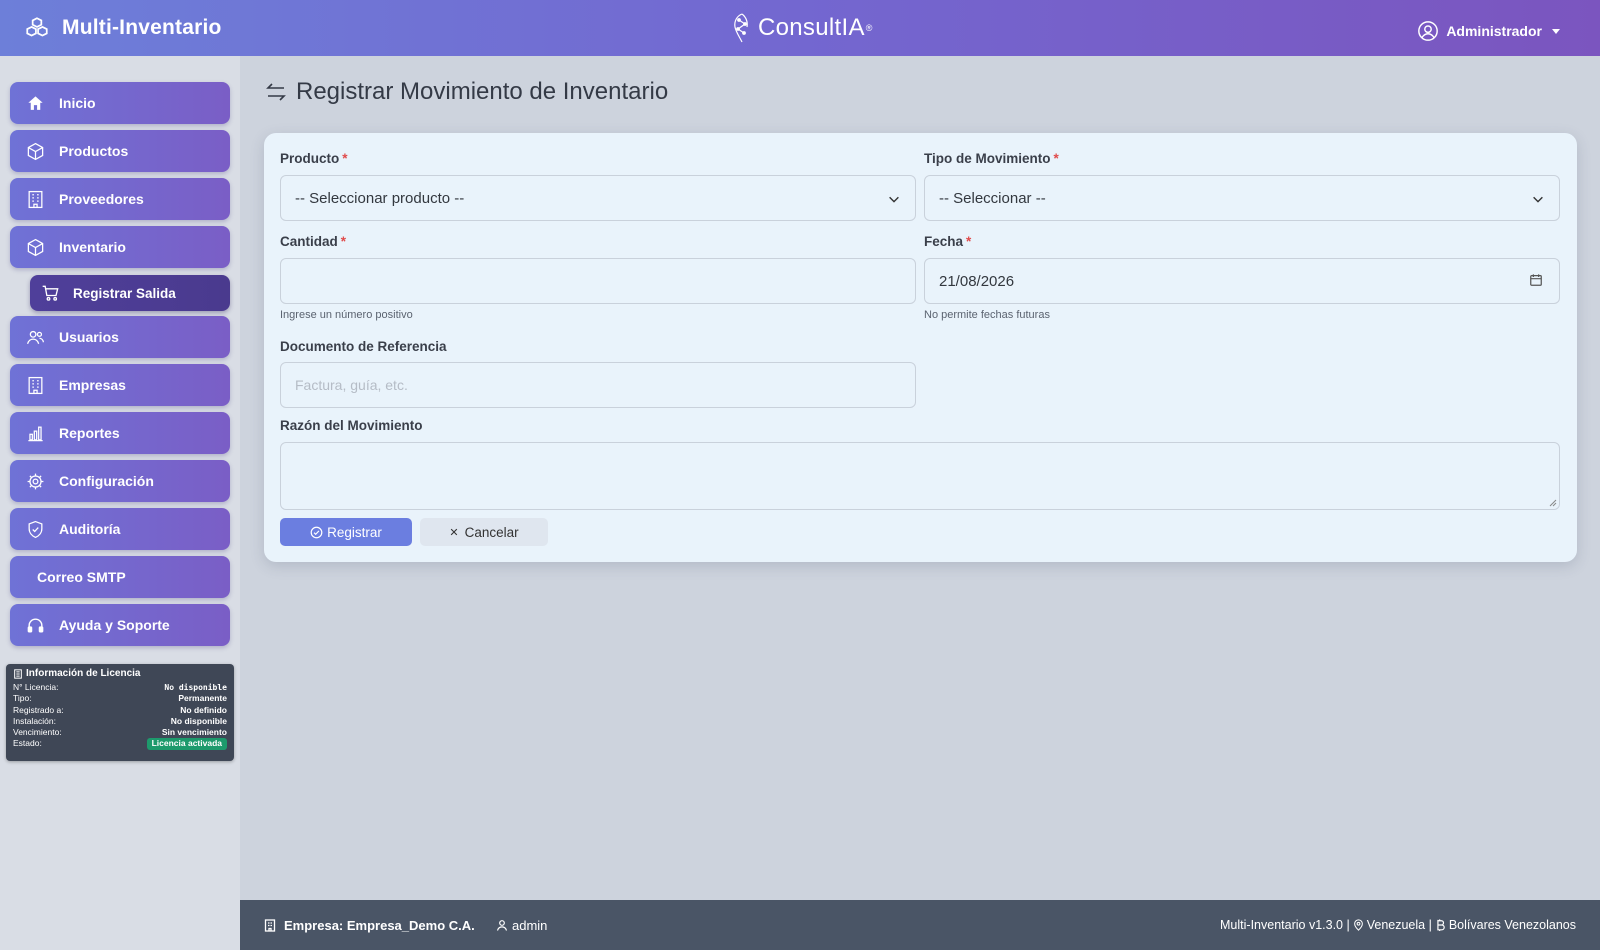 This screenshot has height=950, width=1600. Describe the element at coordinates (1358, 925) in the screenshot. I see `map-pin-icon` at that location.